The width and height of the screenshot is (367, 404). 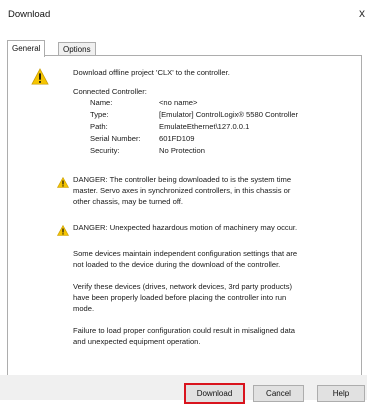 I want to click on field-value-name: <no name>, so click(x=178, y=102).